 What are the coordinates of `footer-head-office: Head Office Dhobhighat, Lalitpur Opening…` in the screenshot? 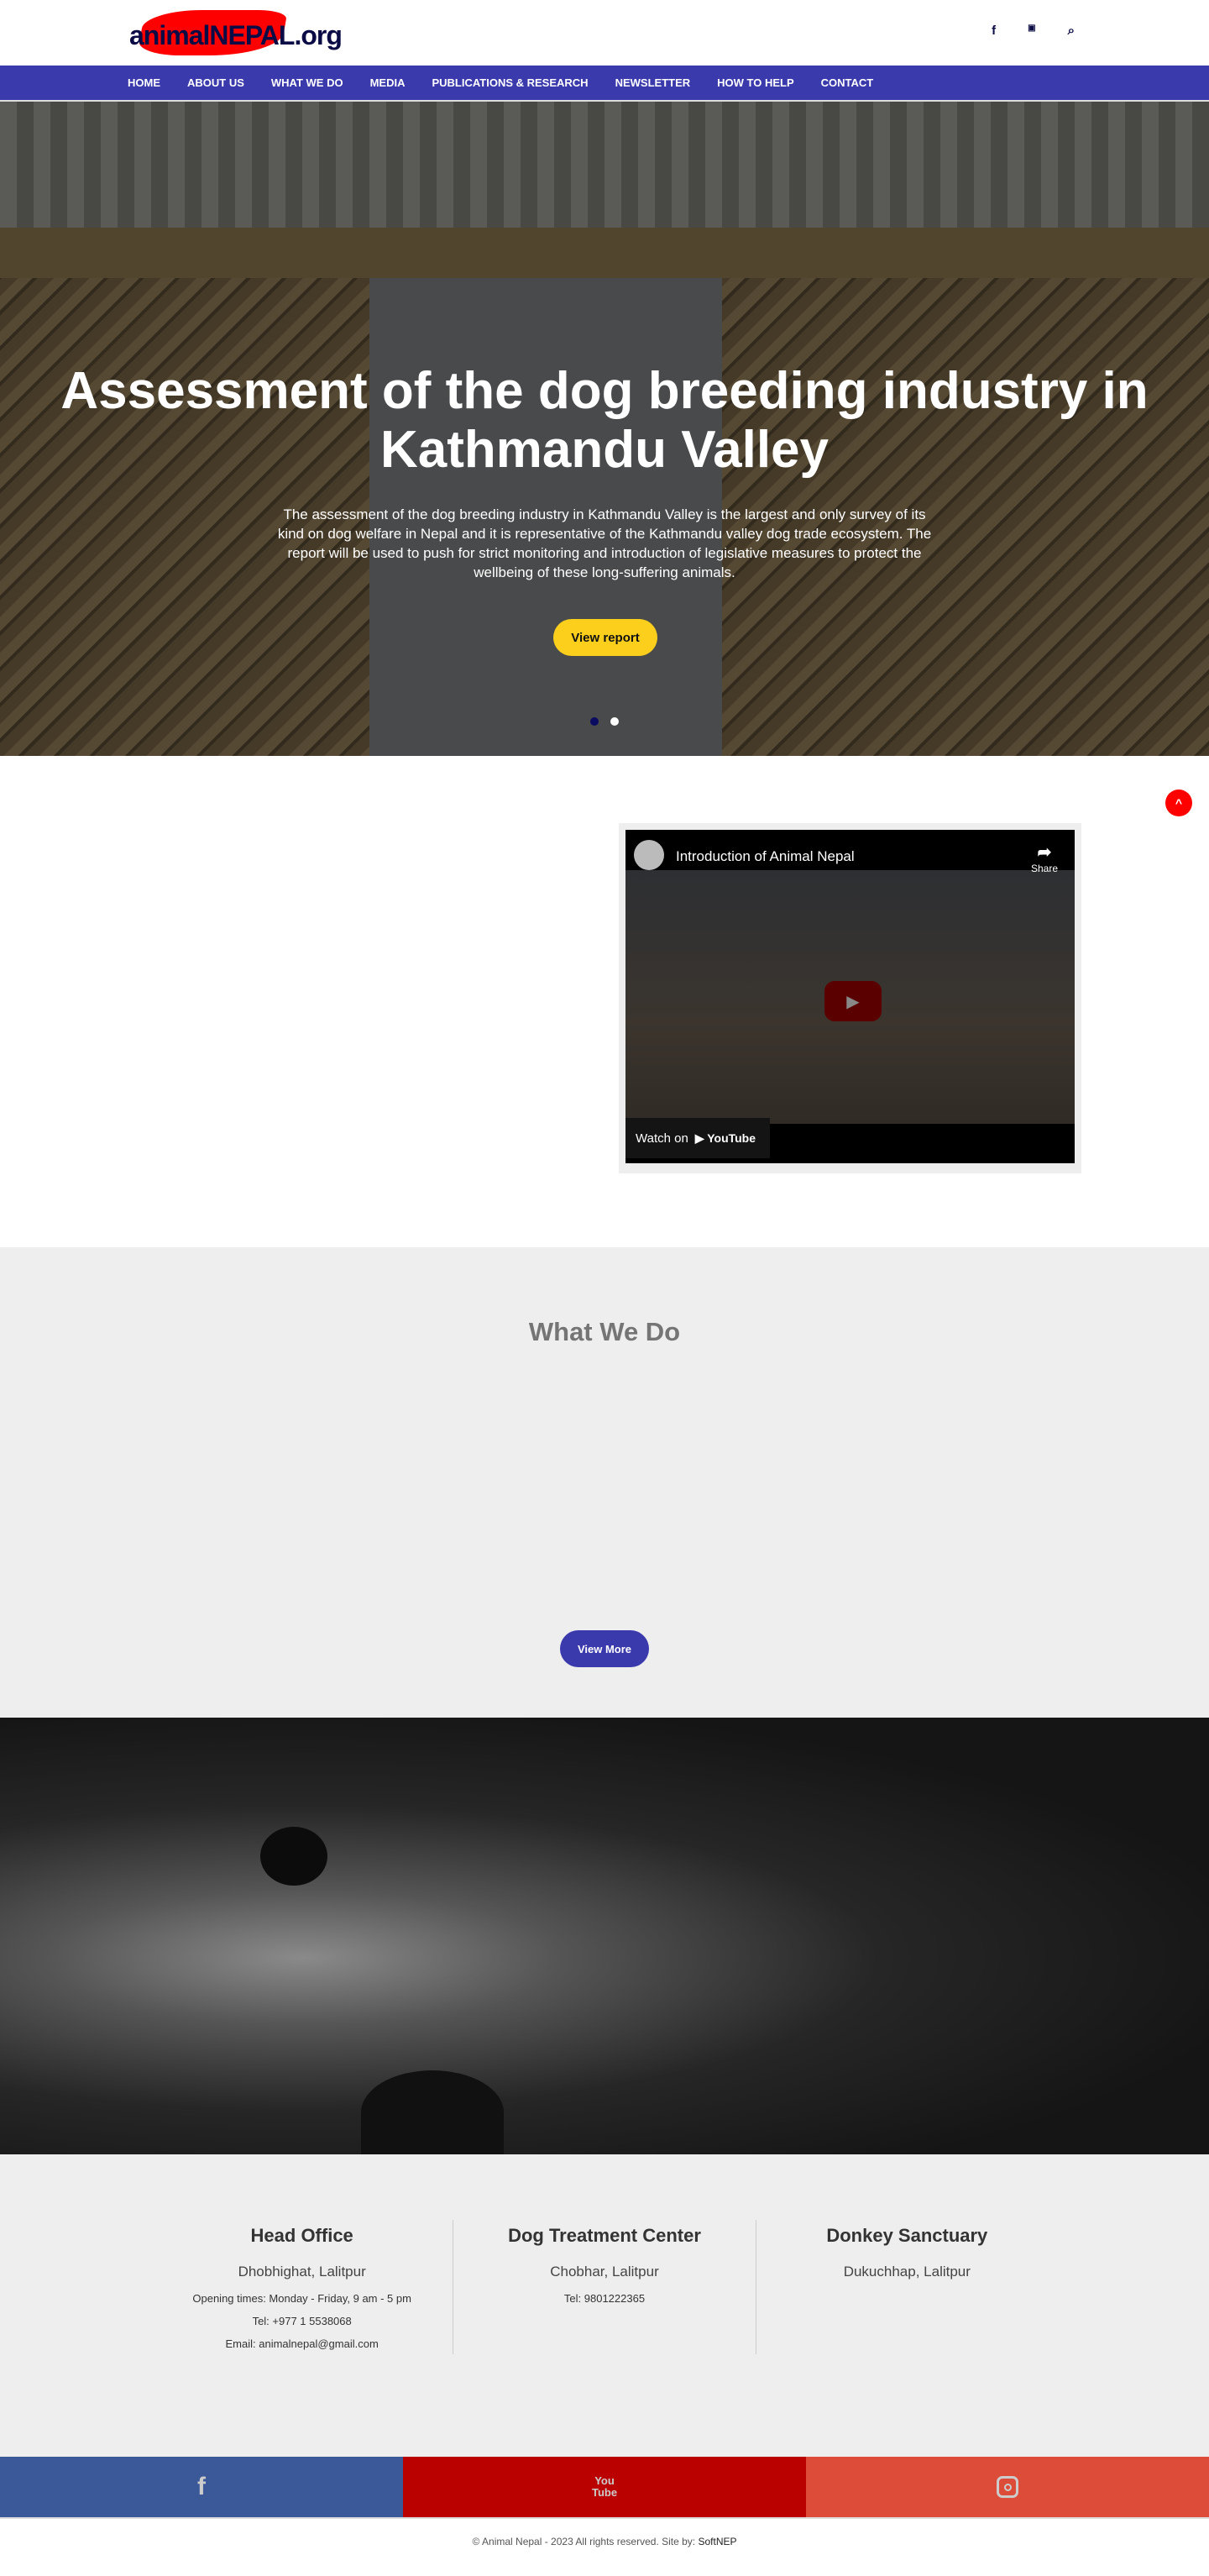 It's located at (302, 2287).